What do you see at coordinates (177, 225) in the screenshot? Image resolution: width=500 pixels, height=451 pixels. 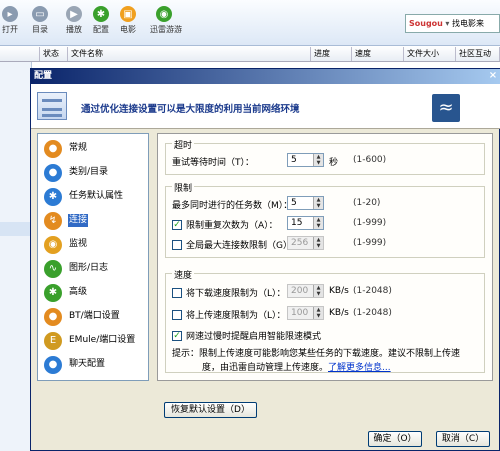 I see `retry-count-checkbox: ✓` at bounding box center [177, 225].